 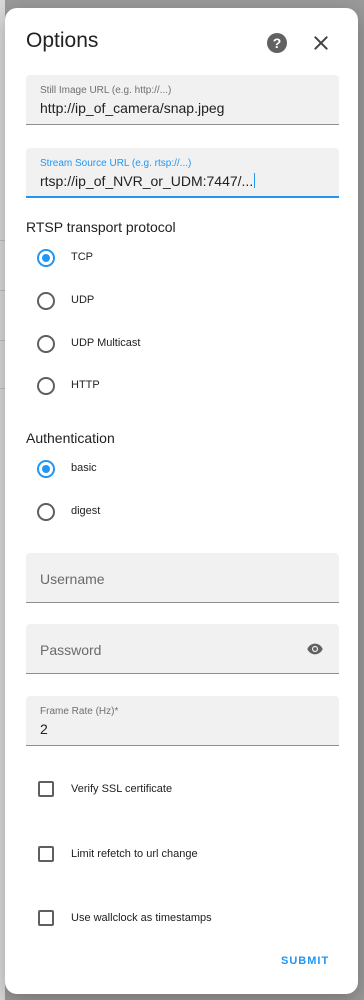 I want to click on radio-label: HTTP, so click(x=85, y=385).